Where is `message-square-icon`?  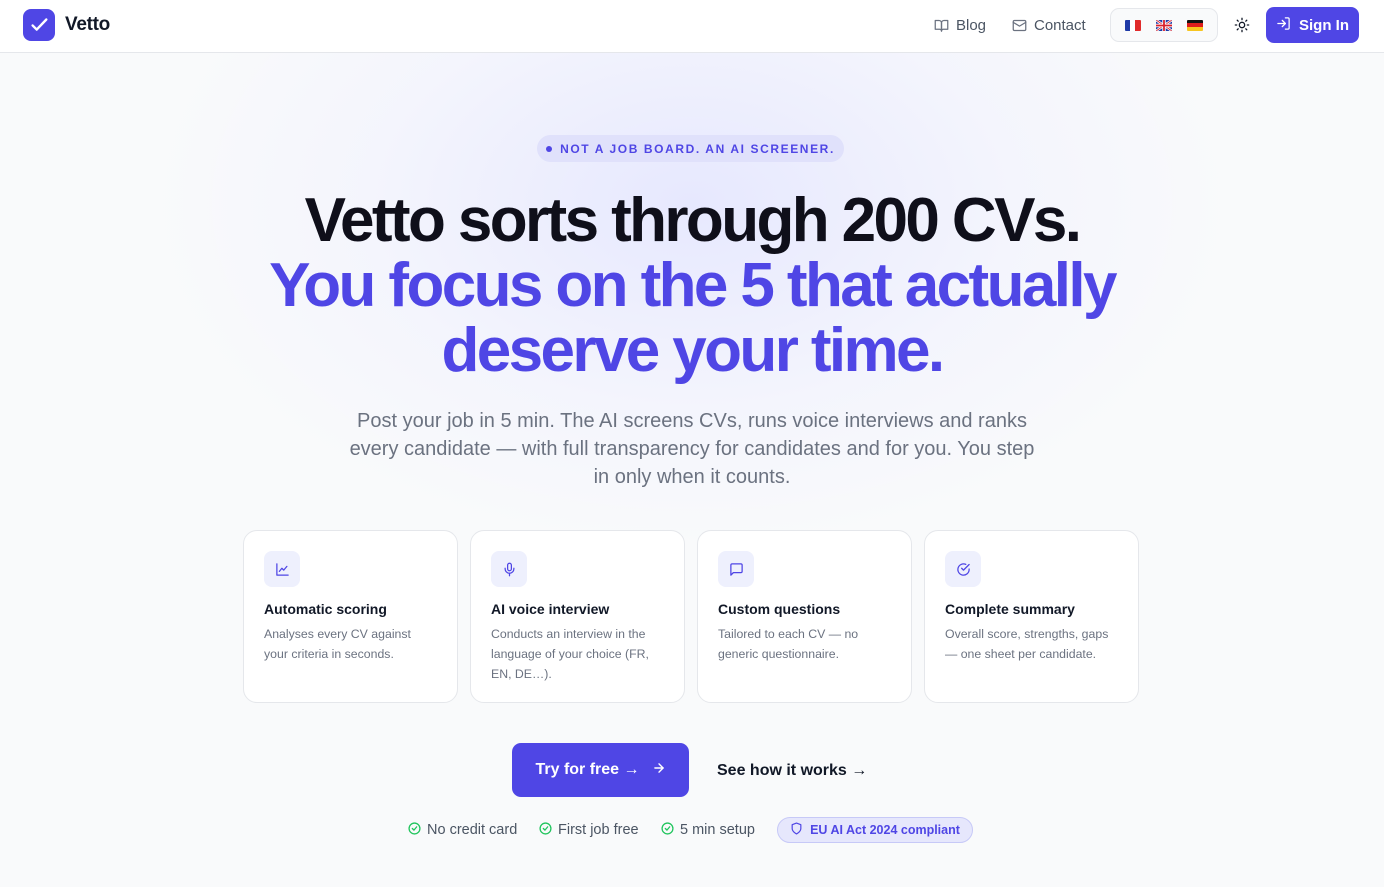 message-square-icon is located at coordinates (736, 569).